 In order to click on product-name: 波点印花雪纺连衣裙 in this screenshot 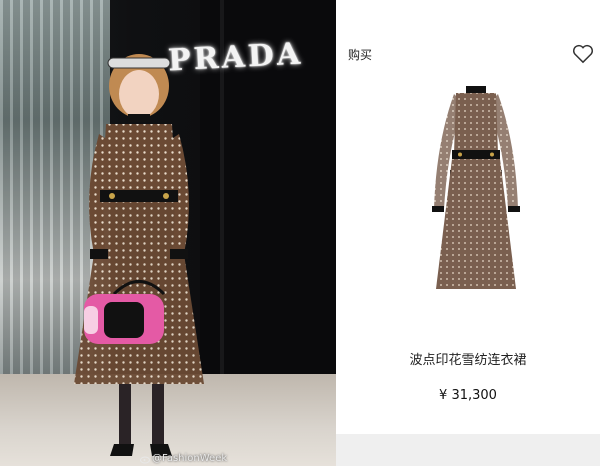, I will do `click(468, 358)`.